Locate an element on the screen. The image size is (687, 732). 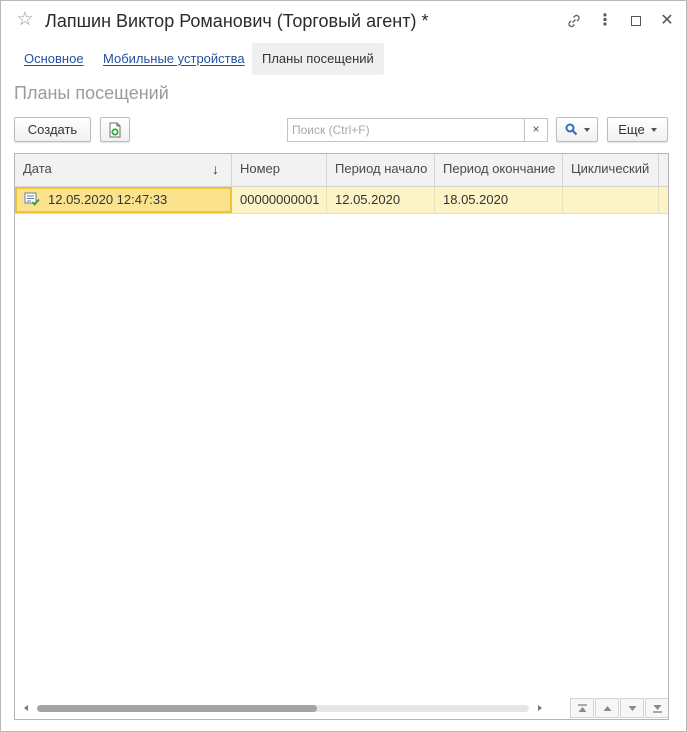
tab-mobile-devices: Мобильные устройства is located at coordinates (174, 59).